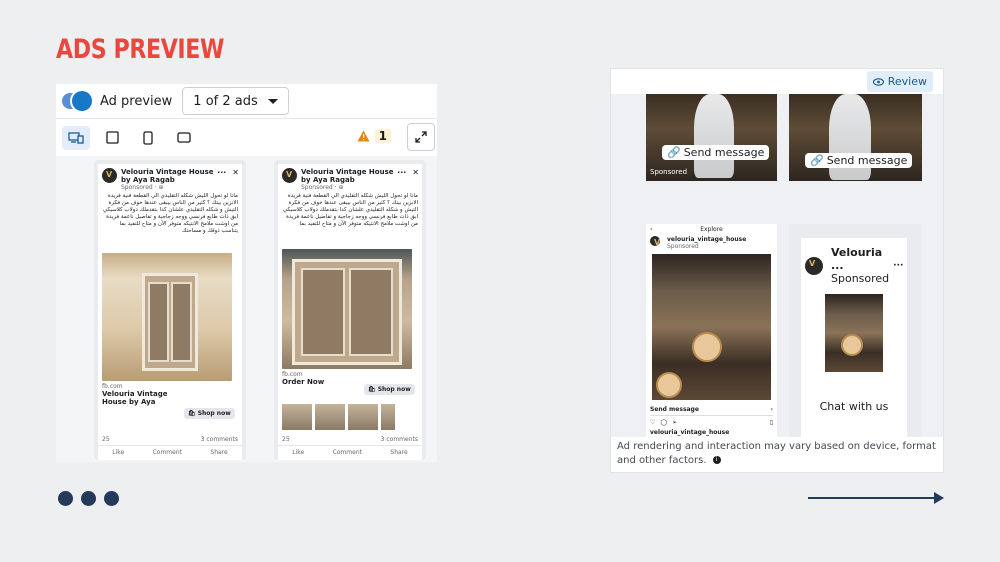 This screenshot has height=562, width=1000. What do you see at coordinates (939, 498) in the screenshot?
I see `next-arrow-head-icon` at bounding box center [939, 498].